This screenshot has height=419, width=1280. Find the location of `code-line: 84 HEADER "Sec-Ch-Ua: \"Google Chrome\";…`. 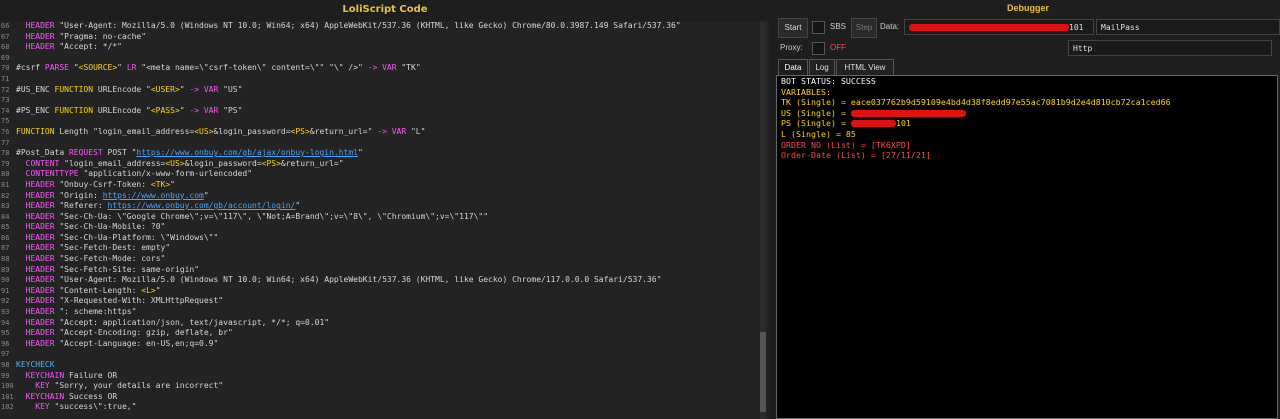

code-line: 84 HEADER "Sec-Ch-Ua: \"Google Chrome\";… is located at coordinates (380, 217).